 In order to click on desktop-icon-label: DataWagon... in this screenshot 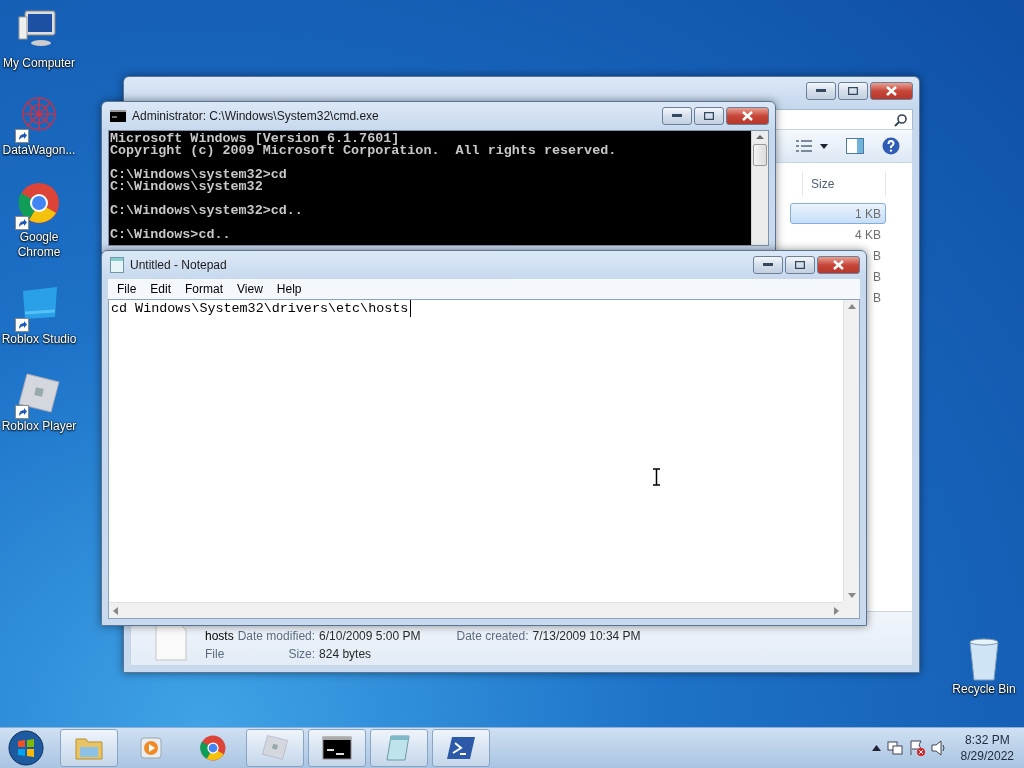, I will do `click(39, 150)`.